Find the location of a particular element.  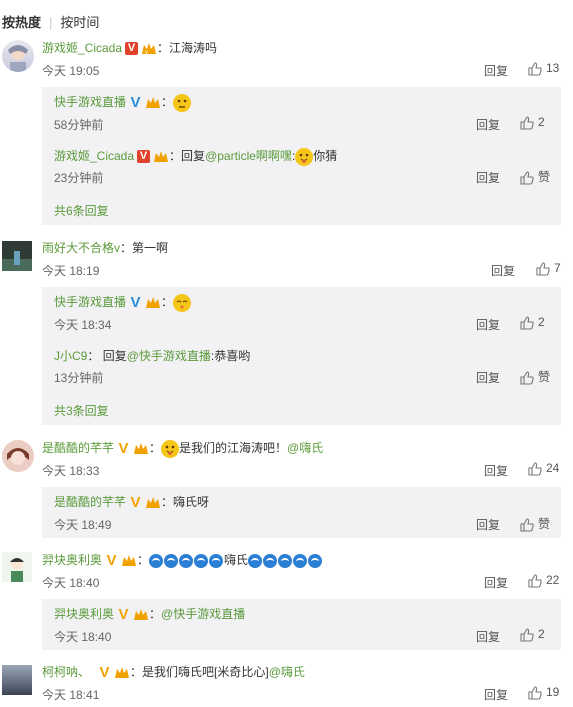

comment-text: 恭喜哟 is located at coordinates (232, 356).